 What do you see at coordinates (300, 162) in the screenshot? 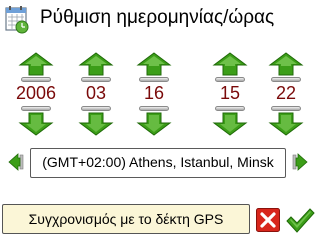
I see `timezone-next-arrow-icon` at bounding box center [300, 162].